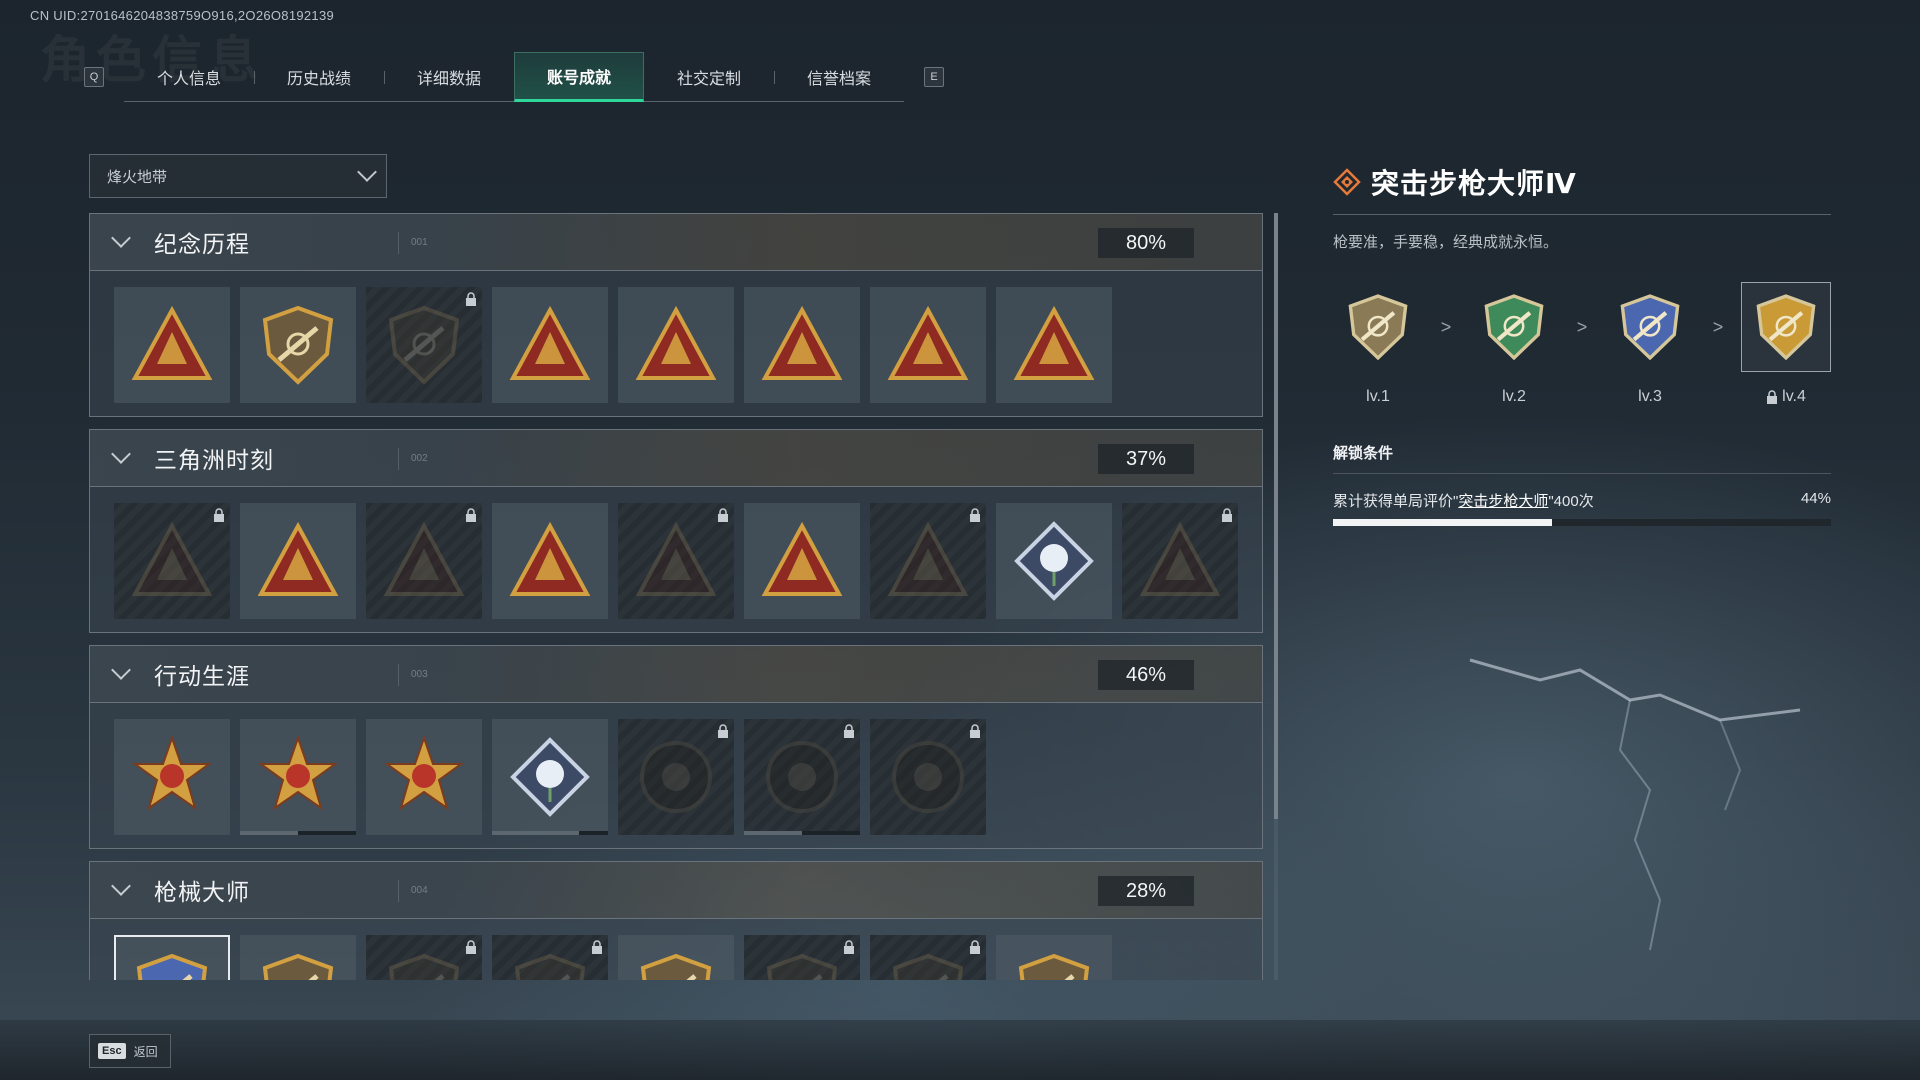 The width and height of the screenshot is (1920, 1080). I want to click on globe-triangle-icon, so click(424, 561).